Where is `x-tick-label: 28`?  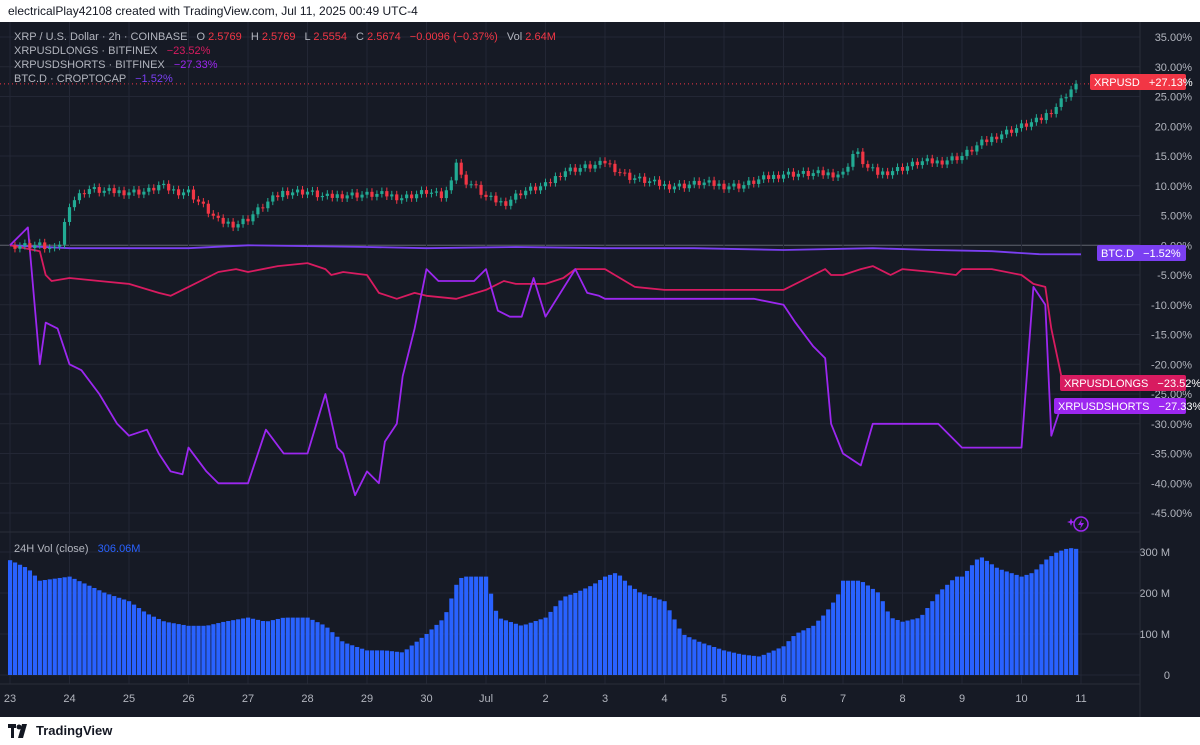 x-tick-label: 28 is located at coordinates (307, 699).